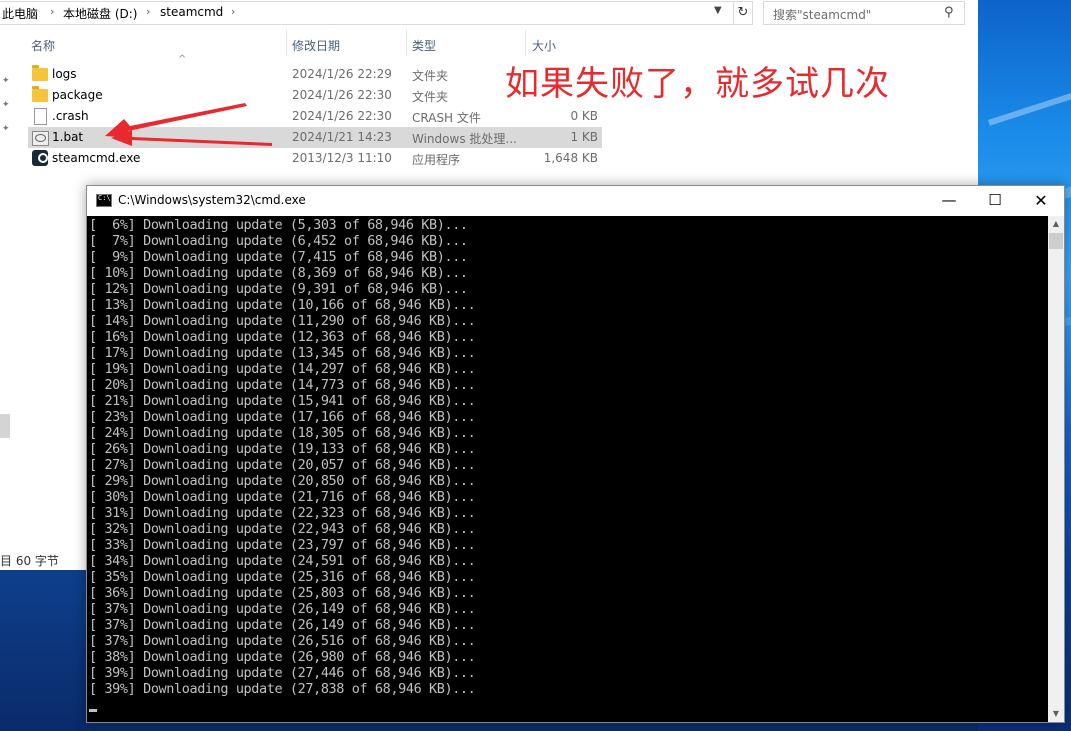  Describe the element at coordinates (342, 137) in the screenshot. I see `file-date: 2024/1/21 14:23` at that location.